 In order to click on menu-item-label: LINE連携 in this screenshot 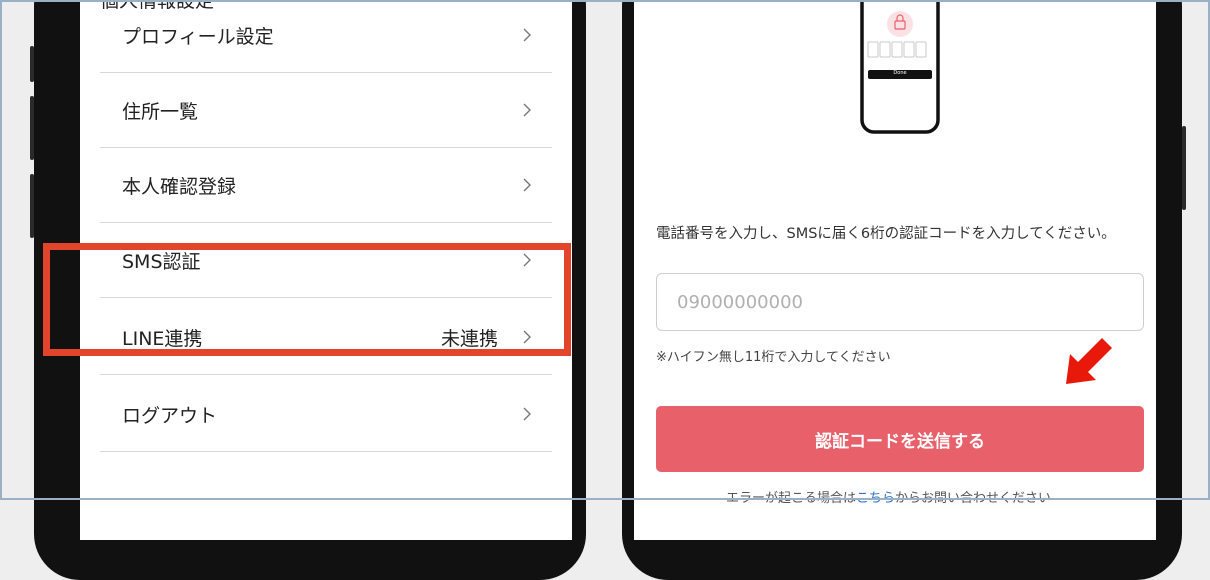, I will do `click(162, 338)`.